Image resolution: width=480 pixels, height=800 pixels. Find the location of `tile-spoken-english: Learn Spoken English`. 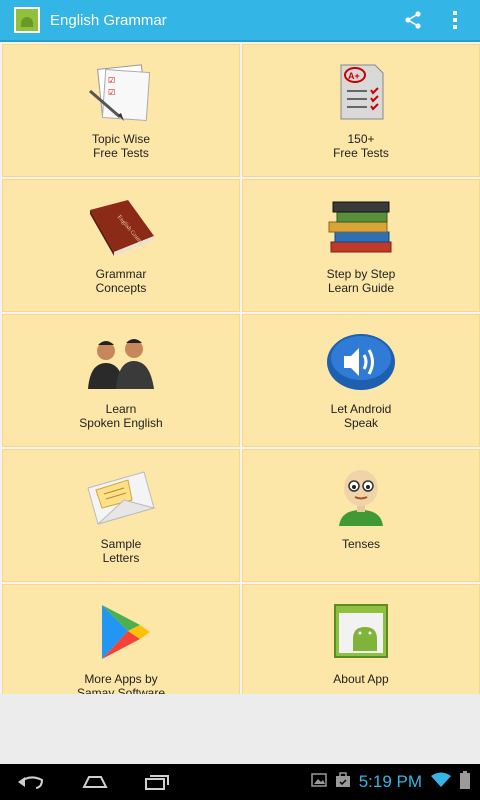

tile-spoken-english: Learn Spoken English is located at coordinates (121, 380).